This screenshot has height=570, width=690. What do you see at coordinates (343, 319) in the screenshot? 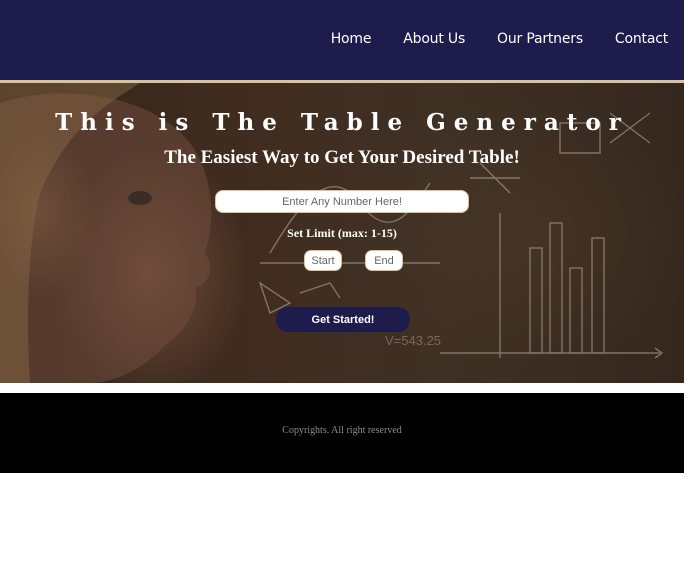
I see `get-started-button: Get Started!` at bounding box center [343, 319].